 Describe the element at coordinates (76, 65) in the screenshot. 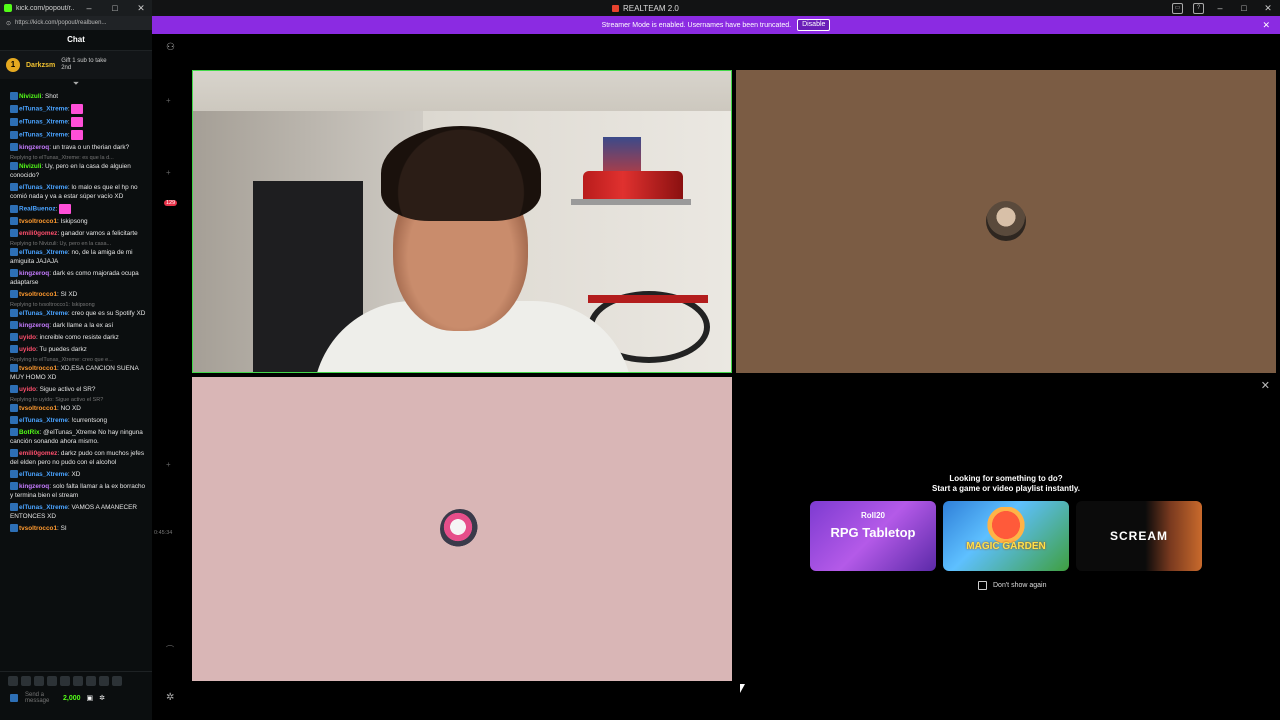

I see `top-gifter-banner: 1 Darkzsm Gift 1 sub to take 2nd` at that location.